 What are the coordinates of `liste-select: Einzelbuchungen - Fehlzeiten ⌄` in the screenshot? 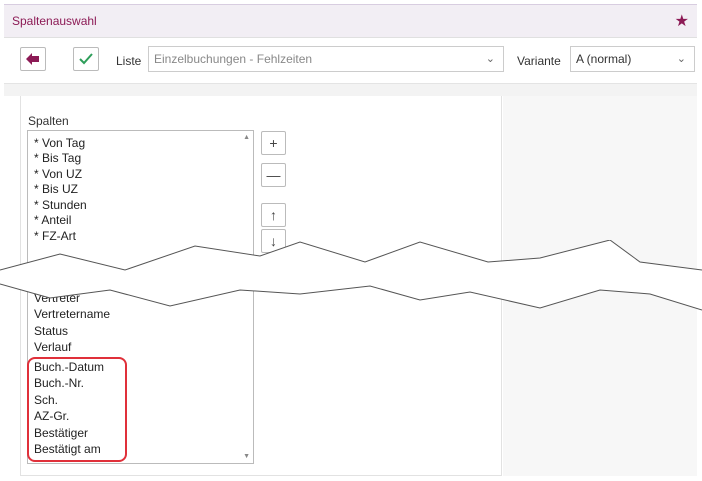 It's located at (326, 59).